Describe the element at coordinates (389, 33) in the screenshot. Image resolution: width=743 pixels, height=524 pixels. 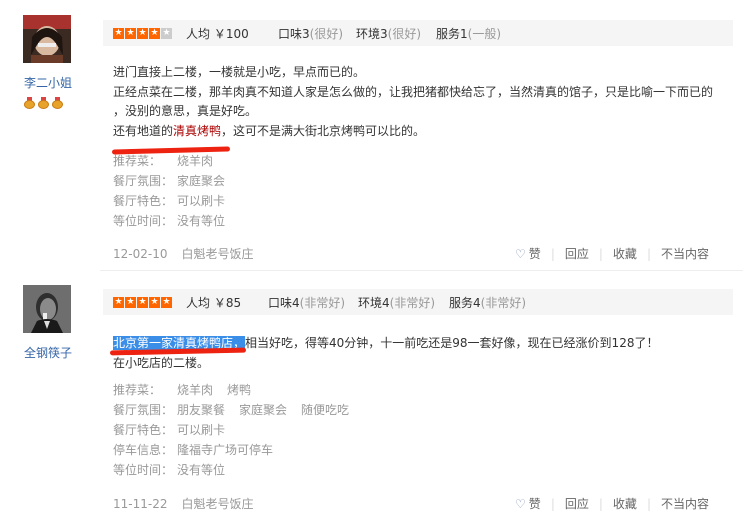
I see `environment-score: 环境3(很好)` at that location.